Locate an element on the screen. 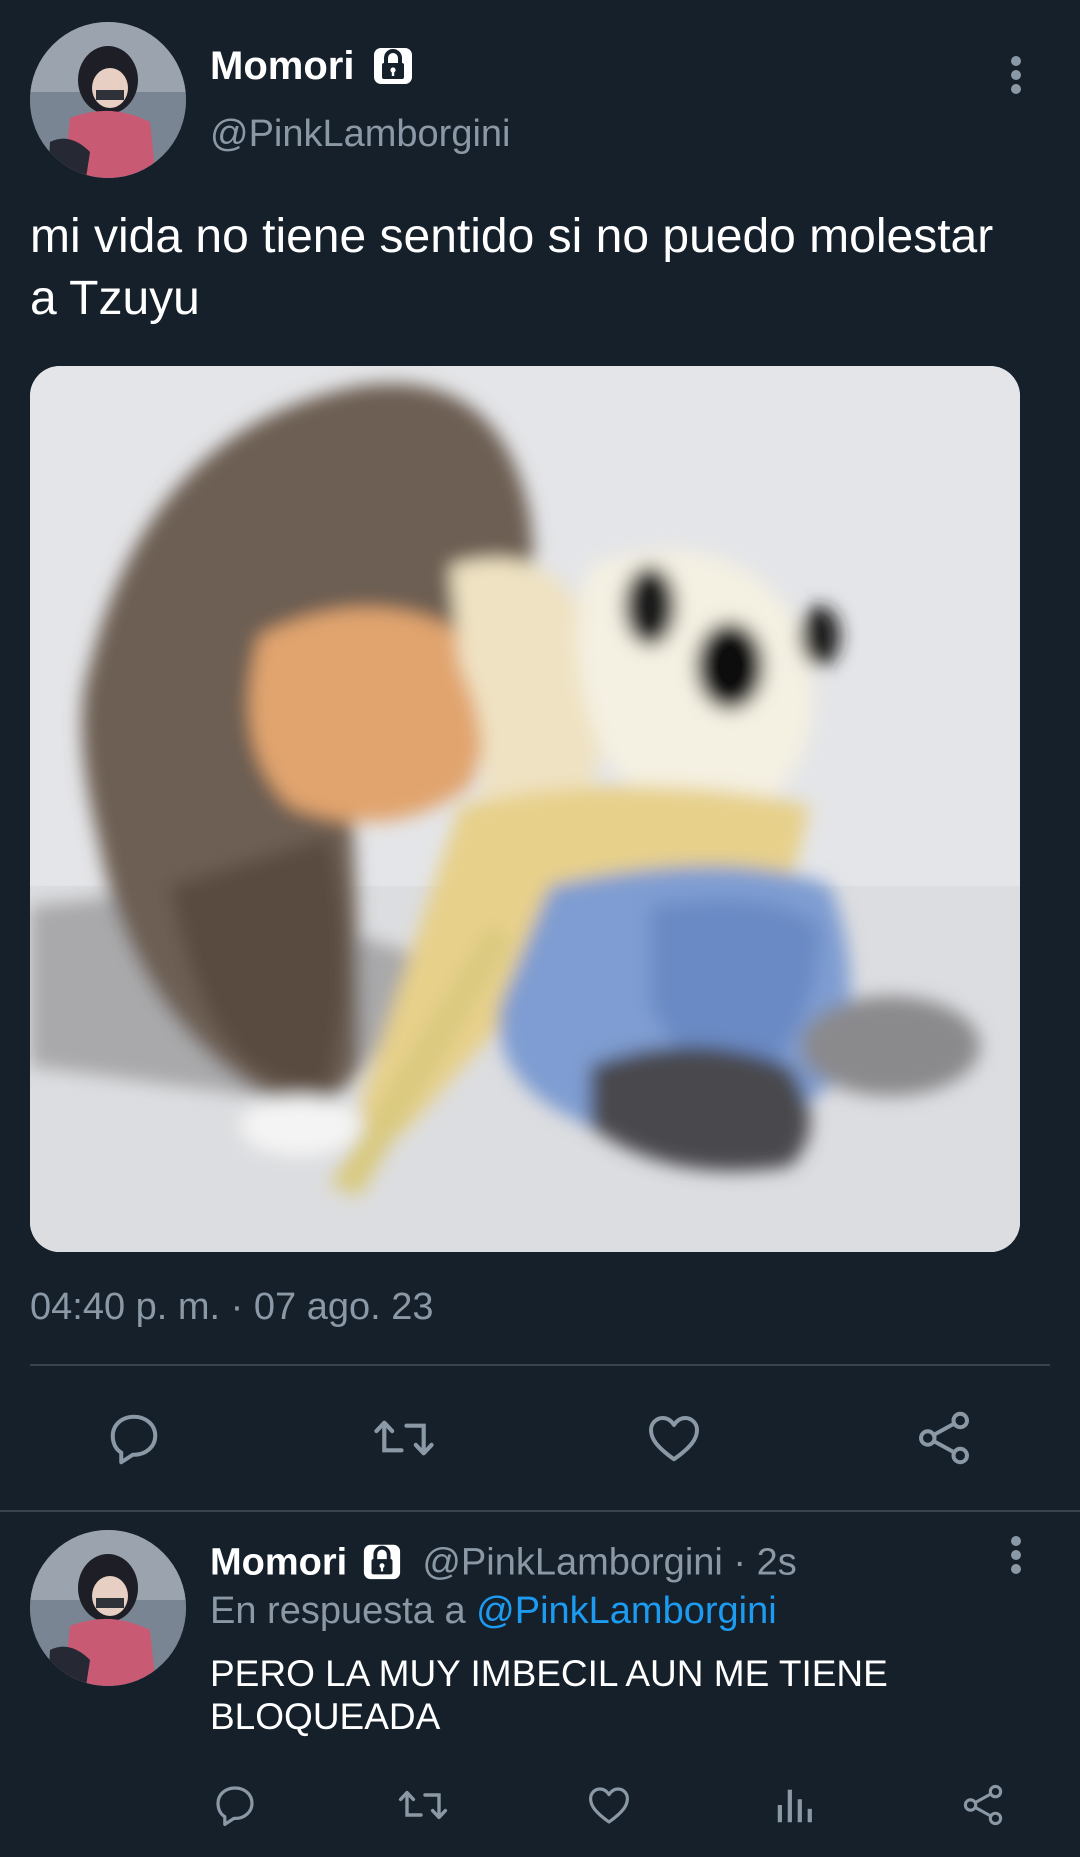 Image resolution: width=1080 pixels, height=1857 pixels. reply-header: Momori @PinkLamborgini · 2s is located at coordinates (503, 1564).